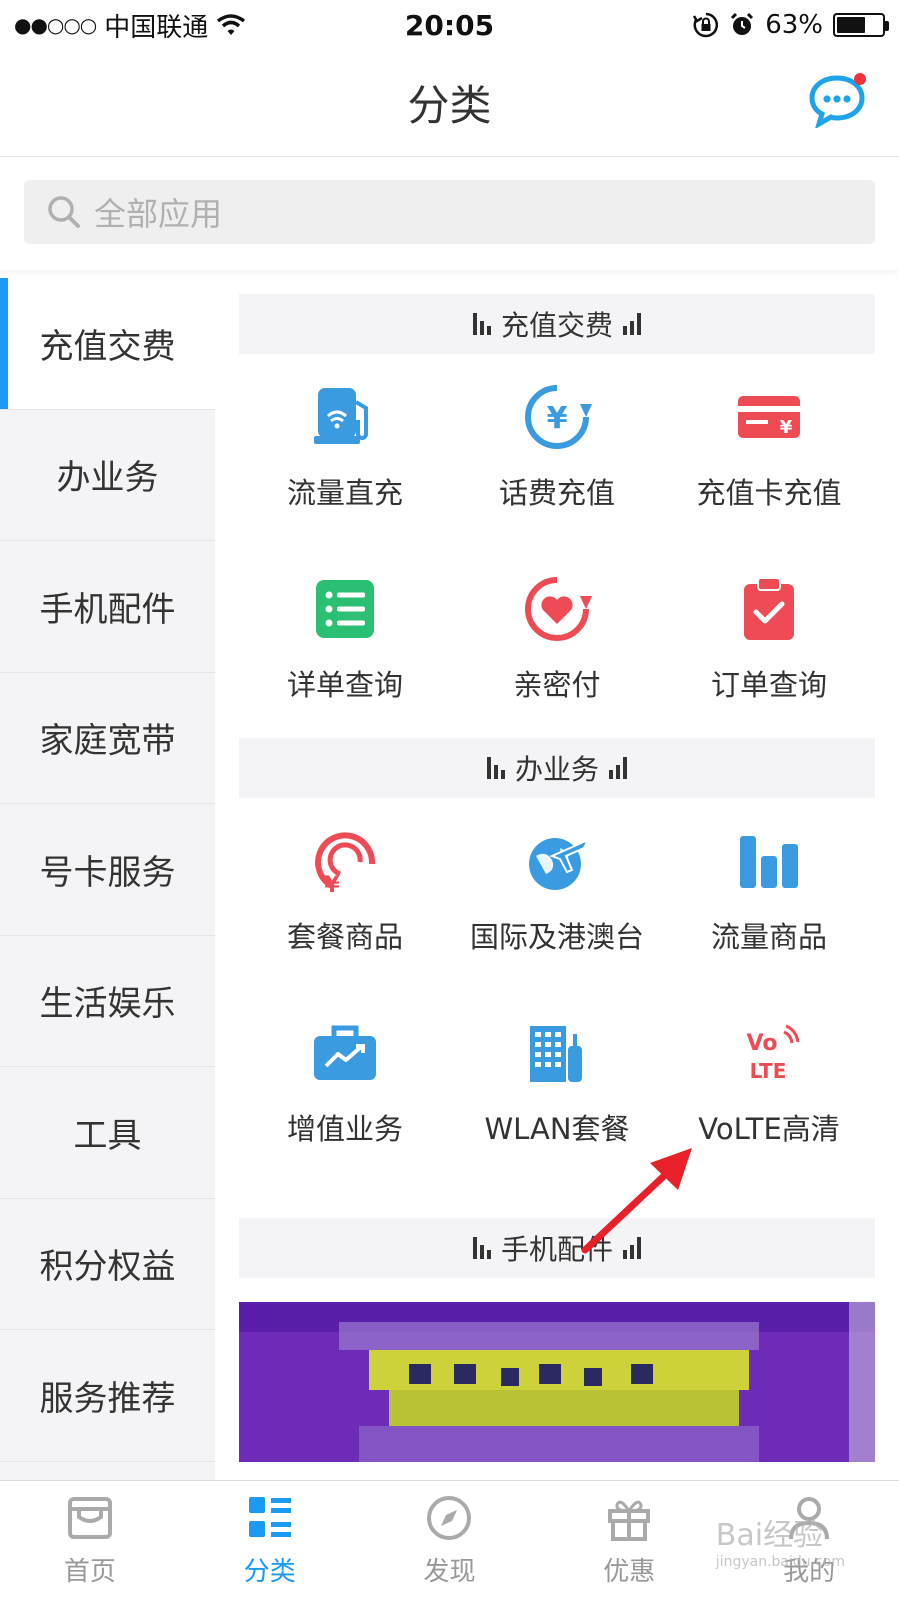 The width and height of the screenshot is (899, 1600). I want to click on search-icon, so click(64, 212).